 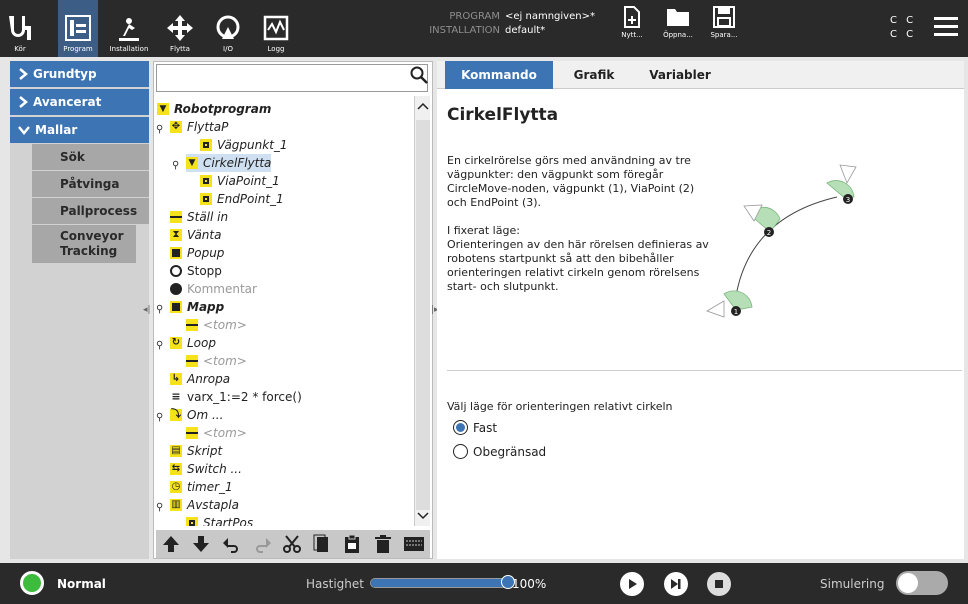 What do you see at coordinates (176, 235) in the screenshot?
I see `wait-icon: ⧗` at bounding box center [176, 235].